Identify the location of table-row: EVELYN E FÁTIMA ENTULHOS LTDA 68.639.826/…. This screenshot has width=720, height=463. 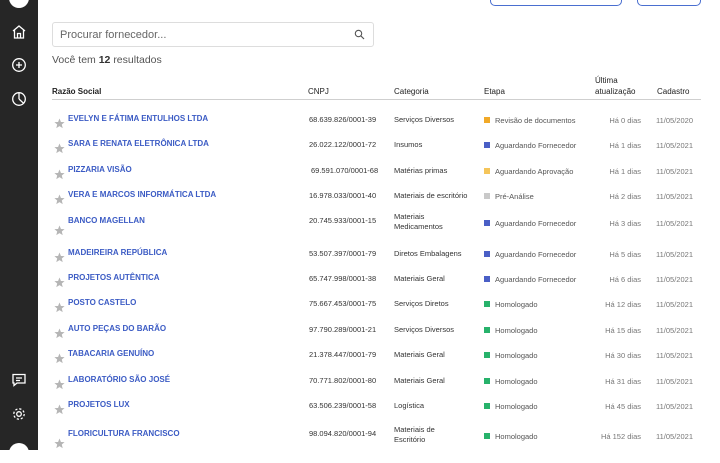
(376, 125).